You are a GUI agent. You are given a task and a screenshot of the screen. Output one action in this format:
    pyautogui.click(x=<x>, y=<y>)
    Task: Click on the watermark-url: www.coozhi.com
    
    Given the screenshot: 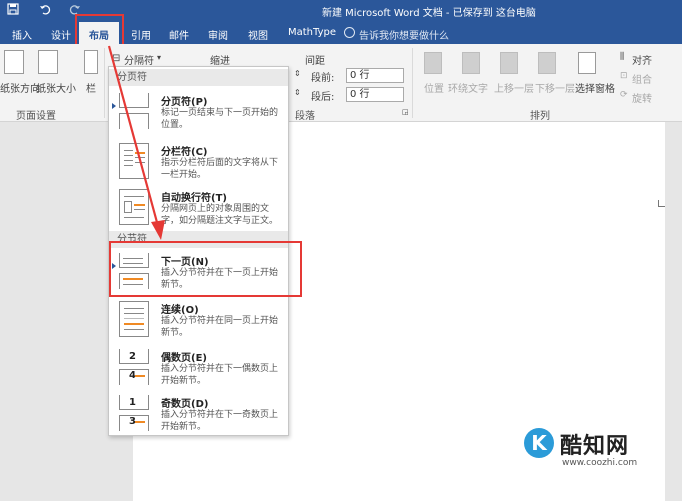 What is the action you would take?
    pyautogui.click(x=600, y=463)
    